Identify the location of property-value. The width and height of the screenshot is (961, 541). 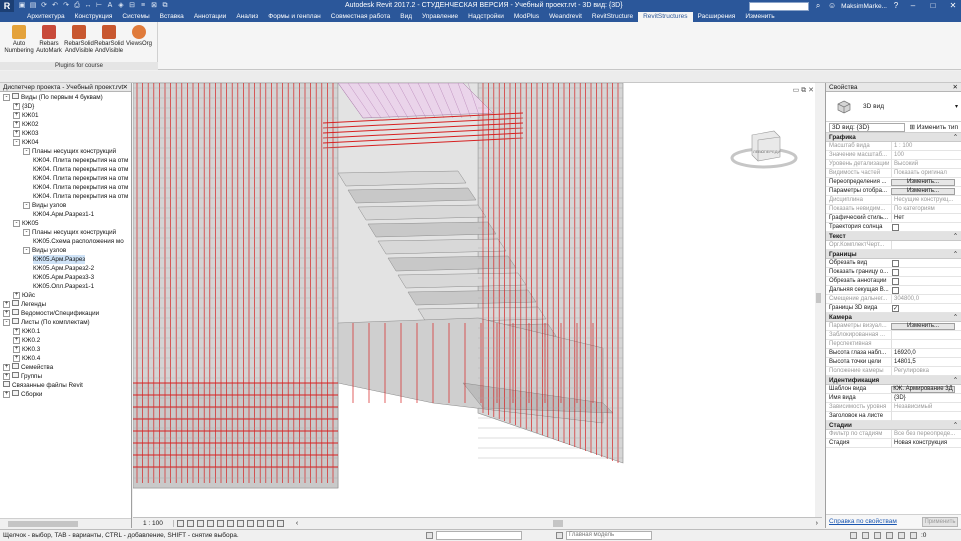
(923, 416).